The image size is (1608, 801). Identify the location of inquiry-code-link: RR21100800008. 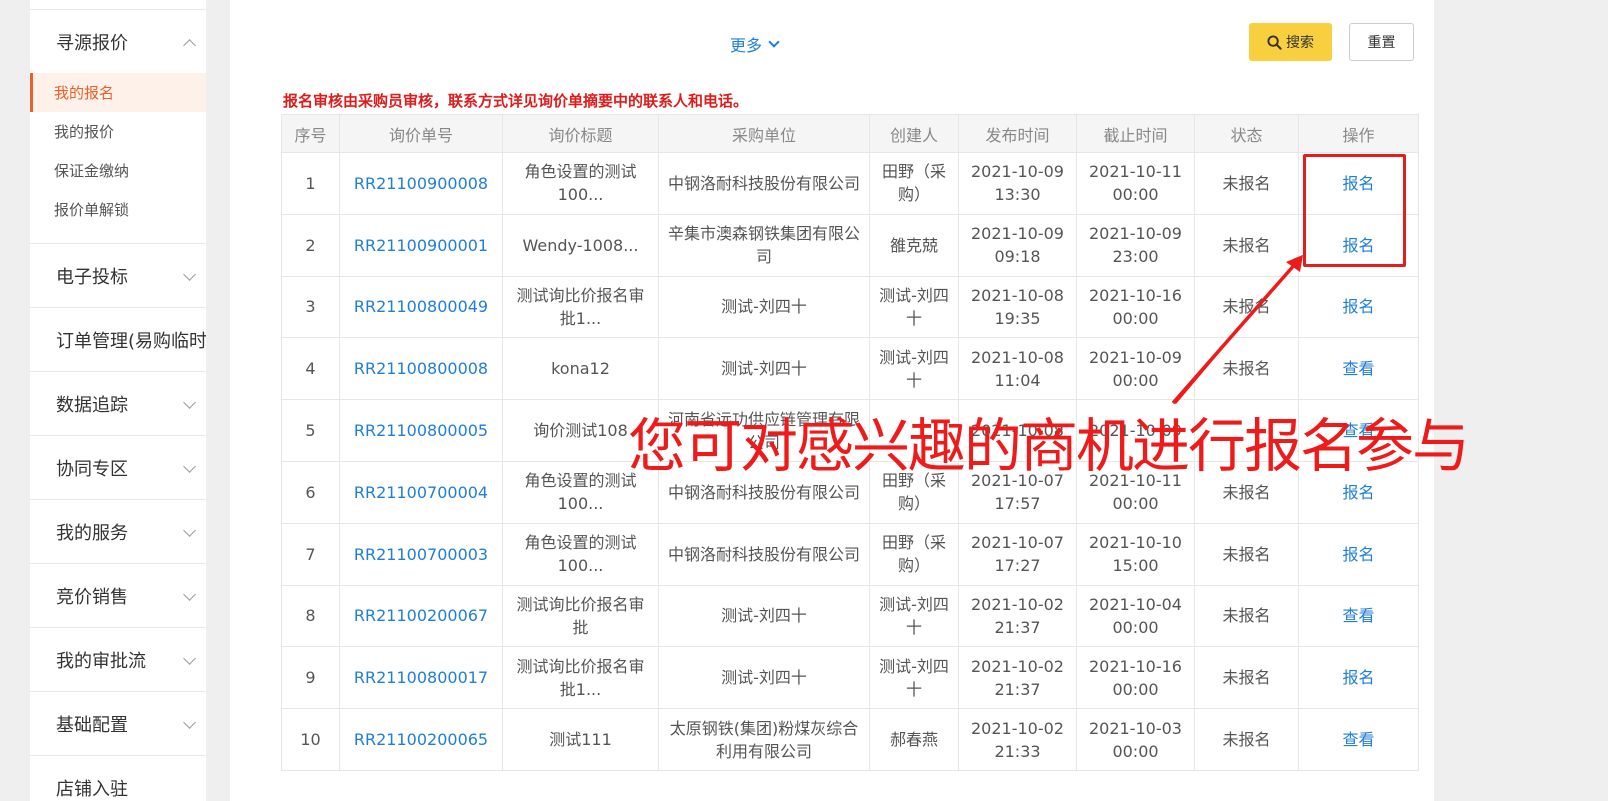
(421, 369).